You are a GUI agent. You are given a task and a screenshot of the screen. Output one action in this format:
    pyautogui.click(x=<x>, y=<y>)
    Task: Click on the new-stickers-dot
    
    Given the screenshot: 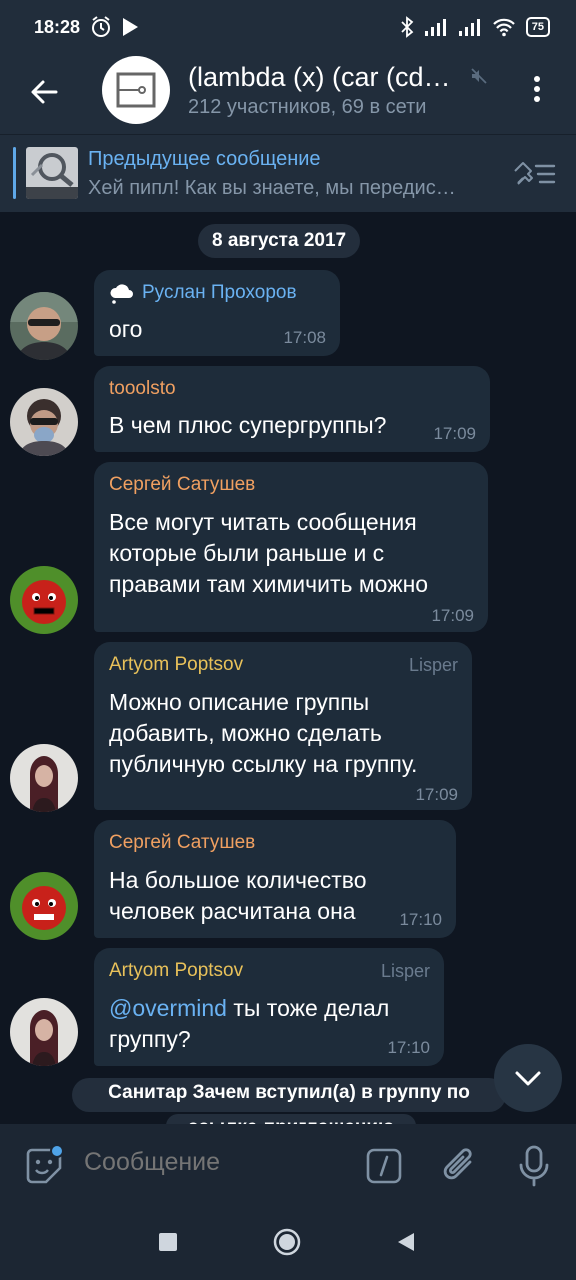 What is the action you would take?
    pyautogui.click(x=57, y=1151)
    